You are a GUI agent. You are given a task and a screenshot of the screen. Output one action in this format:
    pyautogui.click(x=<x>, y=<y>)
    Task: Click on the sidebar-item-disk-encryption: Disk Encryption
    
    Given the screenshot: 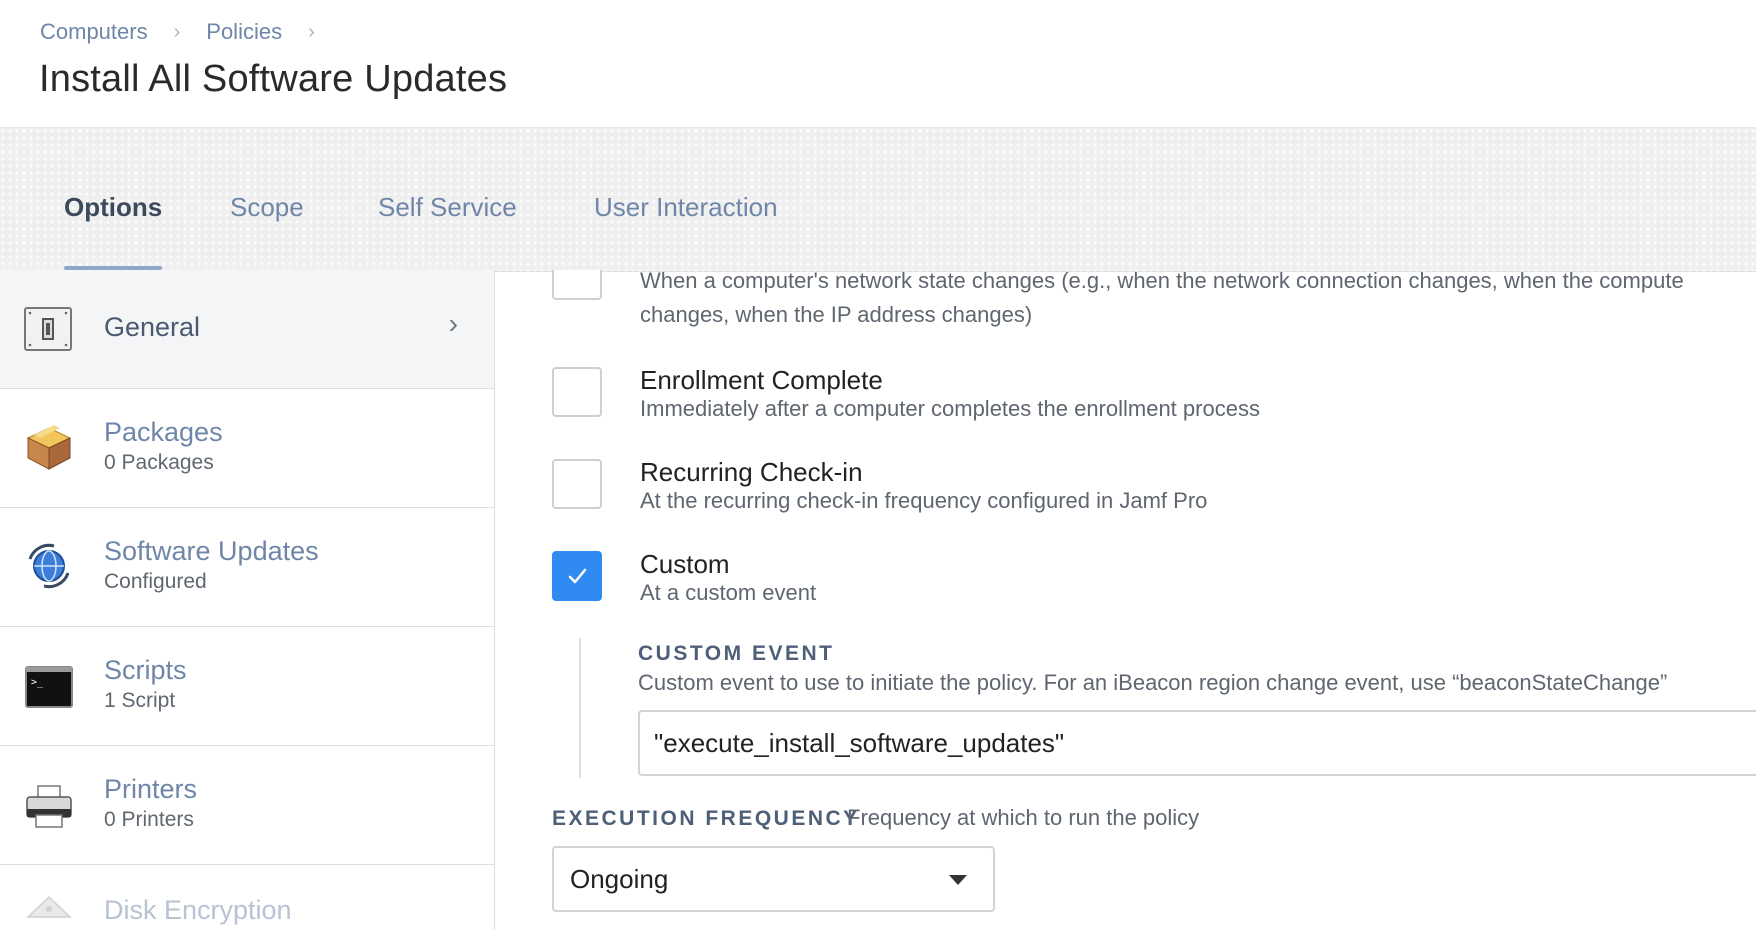 What is the action you would take?
    pyautogui.click(x=247, y=900)
    